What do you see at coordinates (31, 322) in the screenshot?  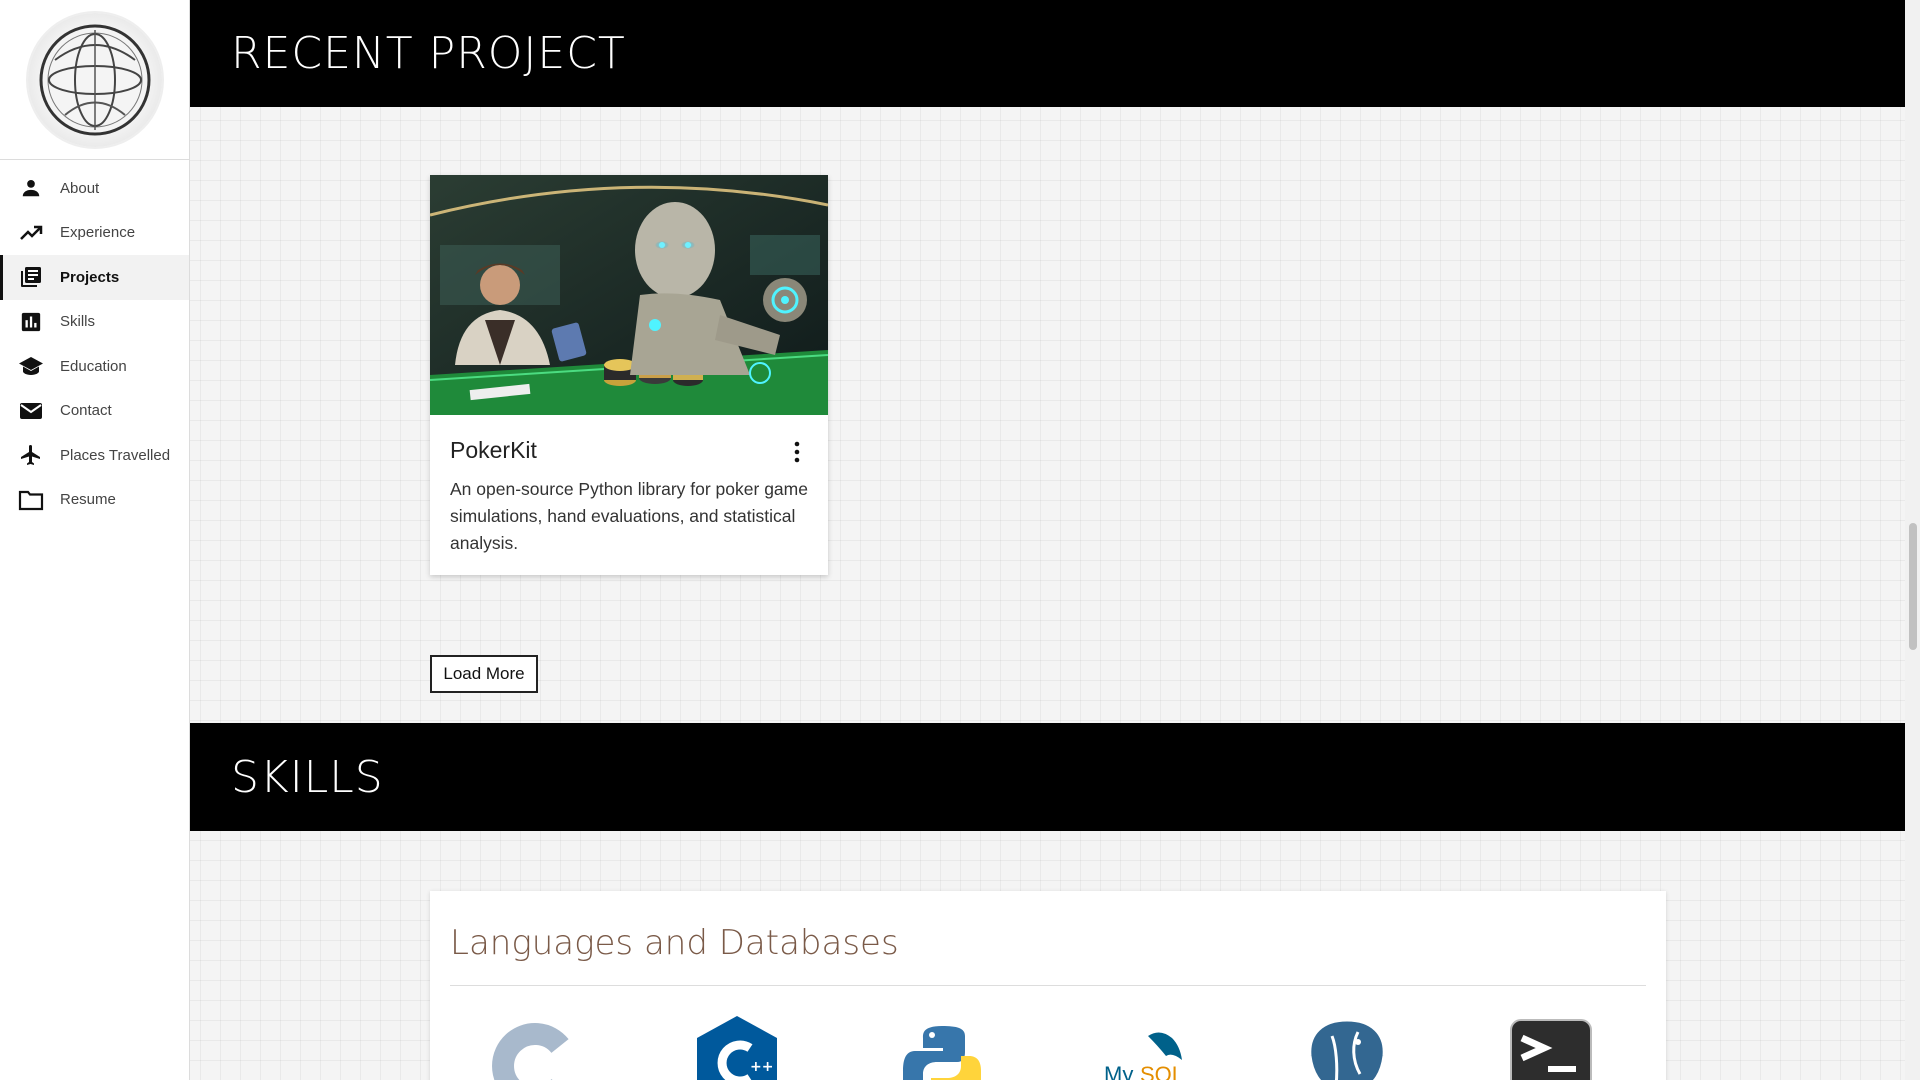 I see `bar-chart-icon` at bounding box center [31, 322].